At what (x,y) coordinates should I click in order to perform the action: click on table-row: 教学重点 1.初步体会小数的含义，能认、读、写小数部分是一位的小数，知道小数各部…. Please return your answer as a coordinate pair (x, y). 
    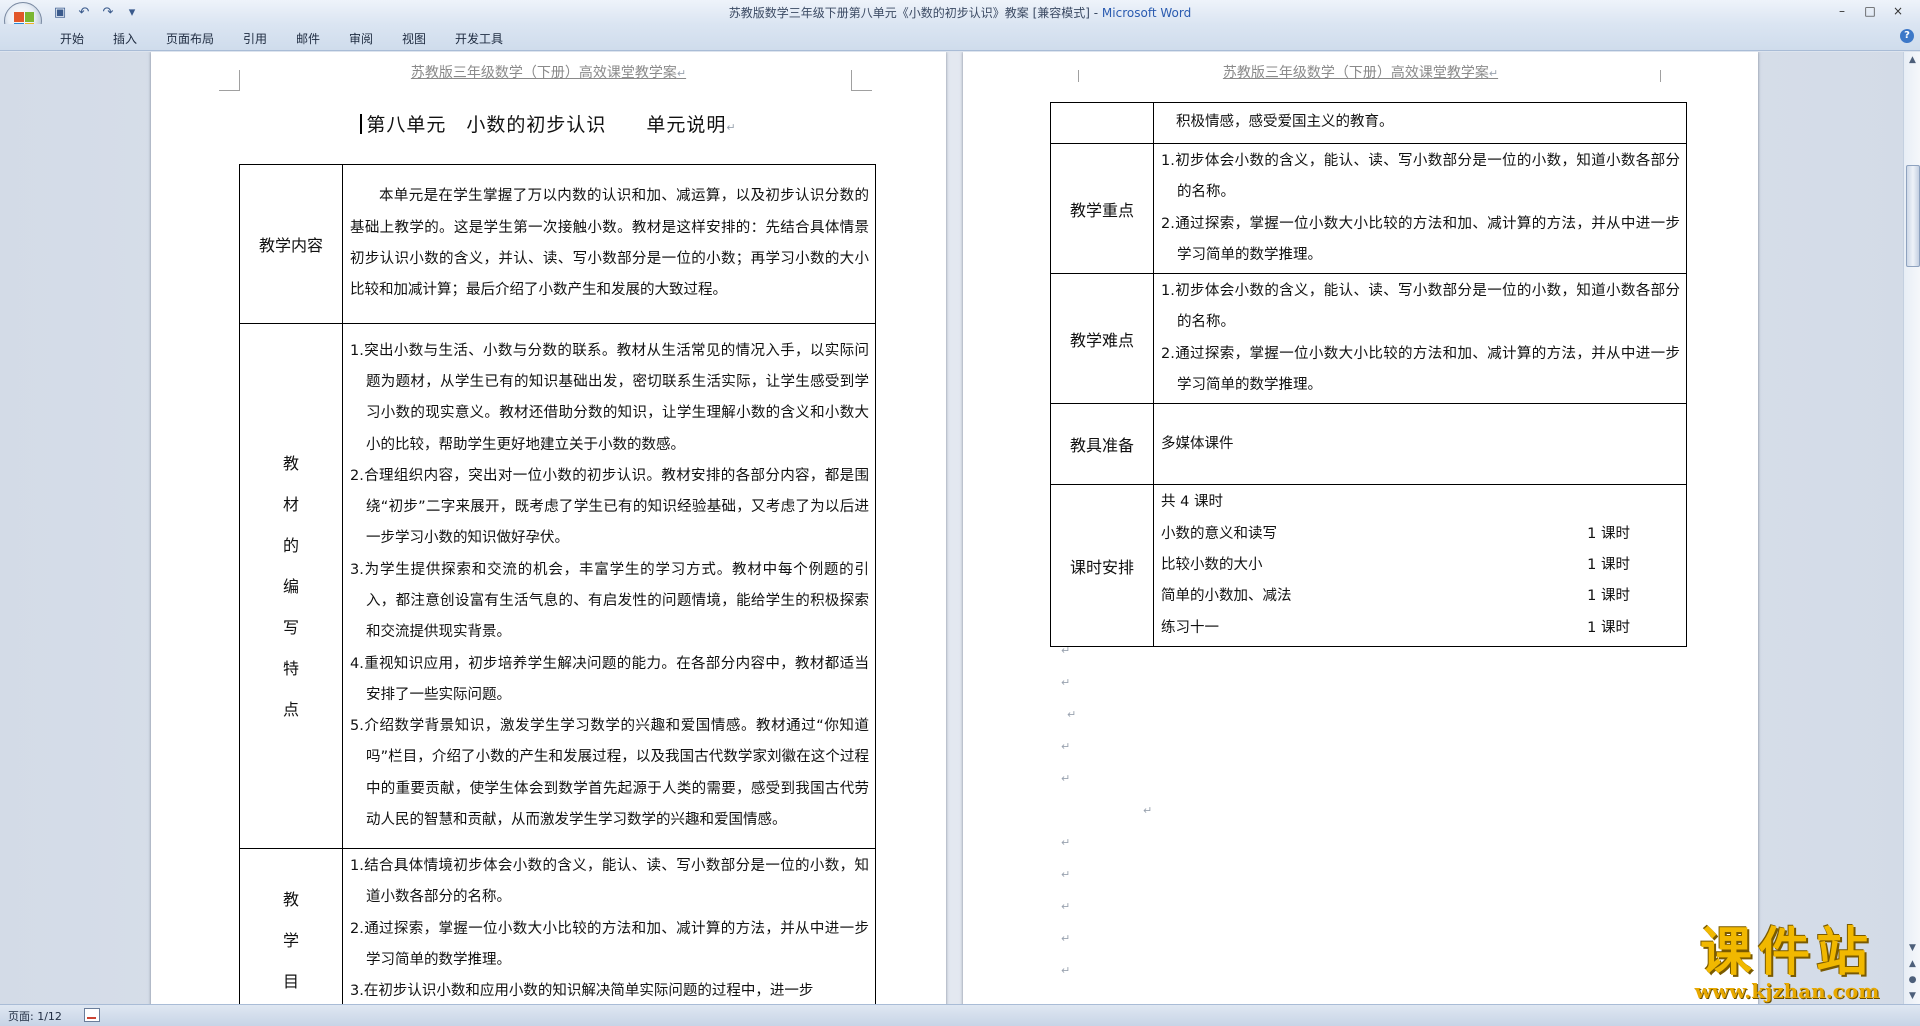
    Looking at the image, I should click on (1368, 208).